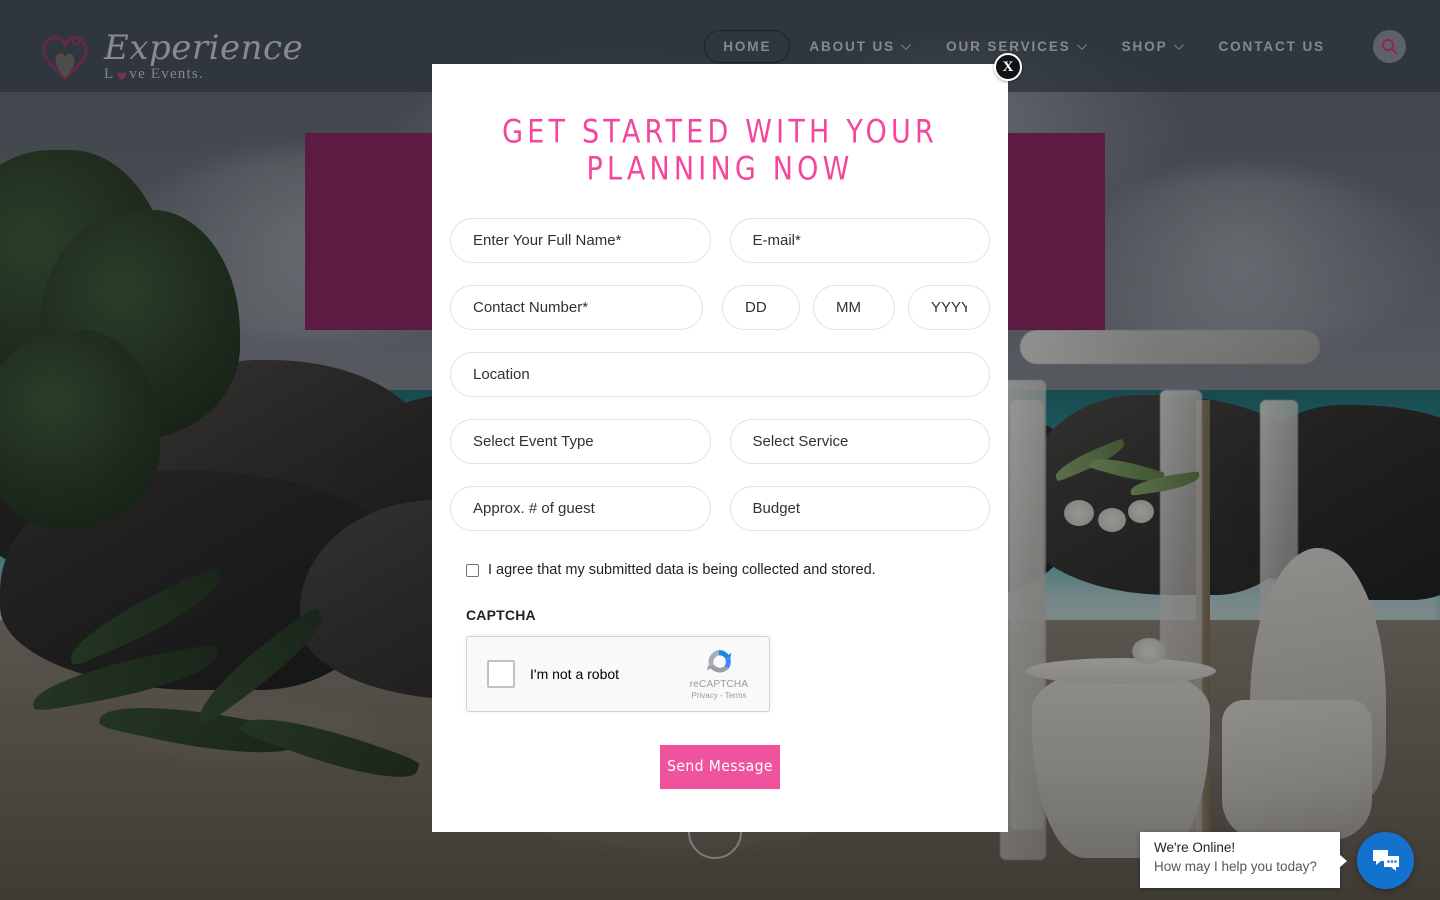  What do you see at coordinates (575, 673) in the screenshot?
I see `recaptcha-label: I'm not a robot` at bounding box center [575, 673].